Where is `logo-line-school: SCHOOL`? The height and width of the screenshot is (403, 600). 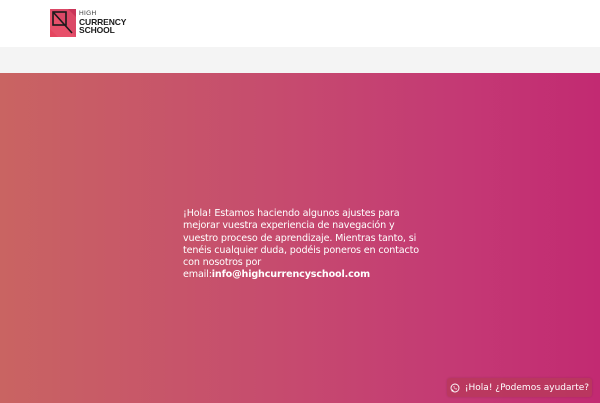 logo-line-school: SCHOOL is located at coordinates (97, 30).